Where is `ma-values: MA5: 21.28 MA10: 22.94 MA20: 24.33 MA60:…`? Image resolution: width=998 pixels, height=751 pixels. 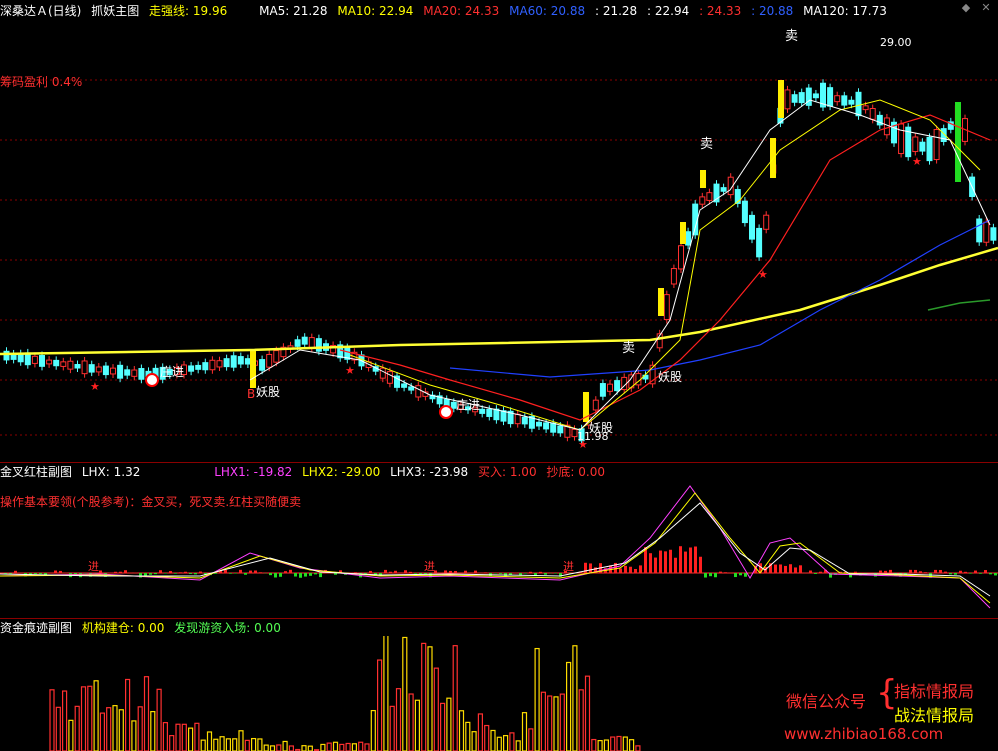
ma-values: MA5: 21.28 MA10: 22.94 MA20: 24.33 MA60:… is located at coordinates (576, 11).